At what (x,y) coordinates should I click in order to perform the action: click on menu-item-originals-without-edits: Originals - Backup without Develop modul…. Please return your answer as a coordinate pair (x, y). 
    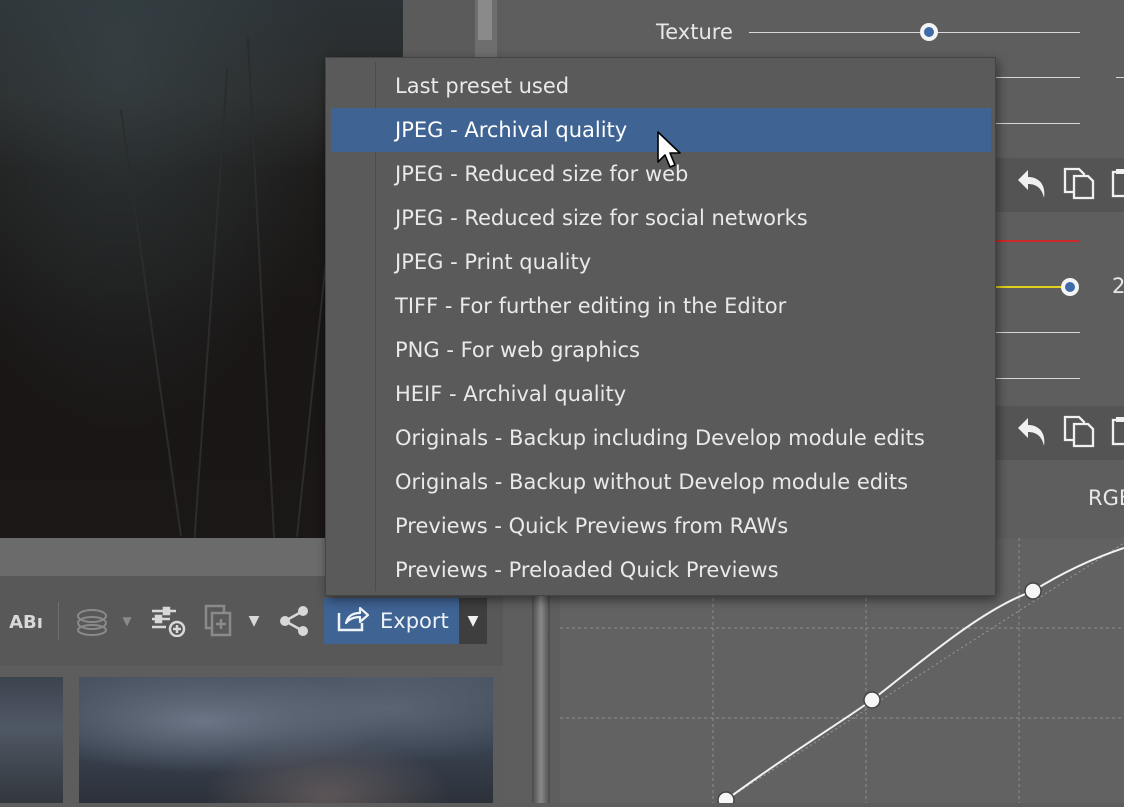
    Looking at the image, I should click on (661, 482).